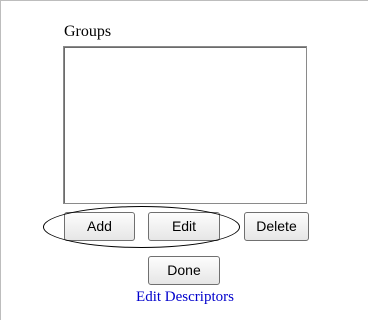  What do you see at coordinates (184, 226) in the screenshot?
I see `edit-button: Edit` at bounding box center [184, 226].